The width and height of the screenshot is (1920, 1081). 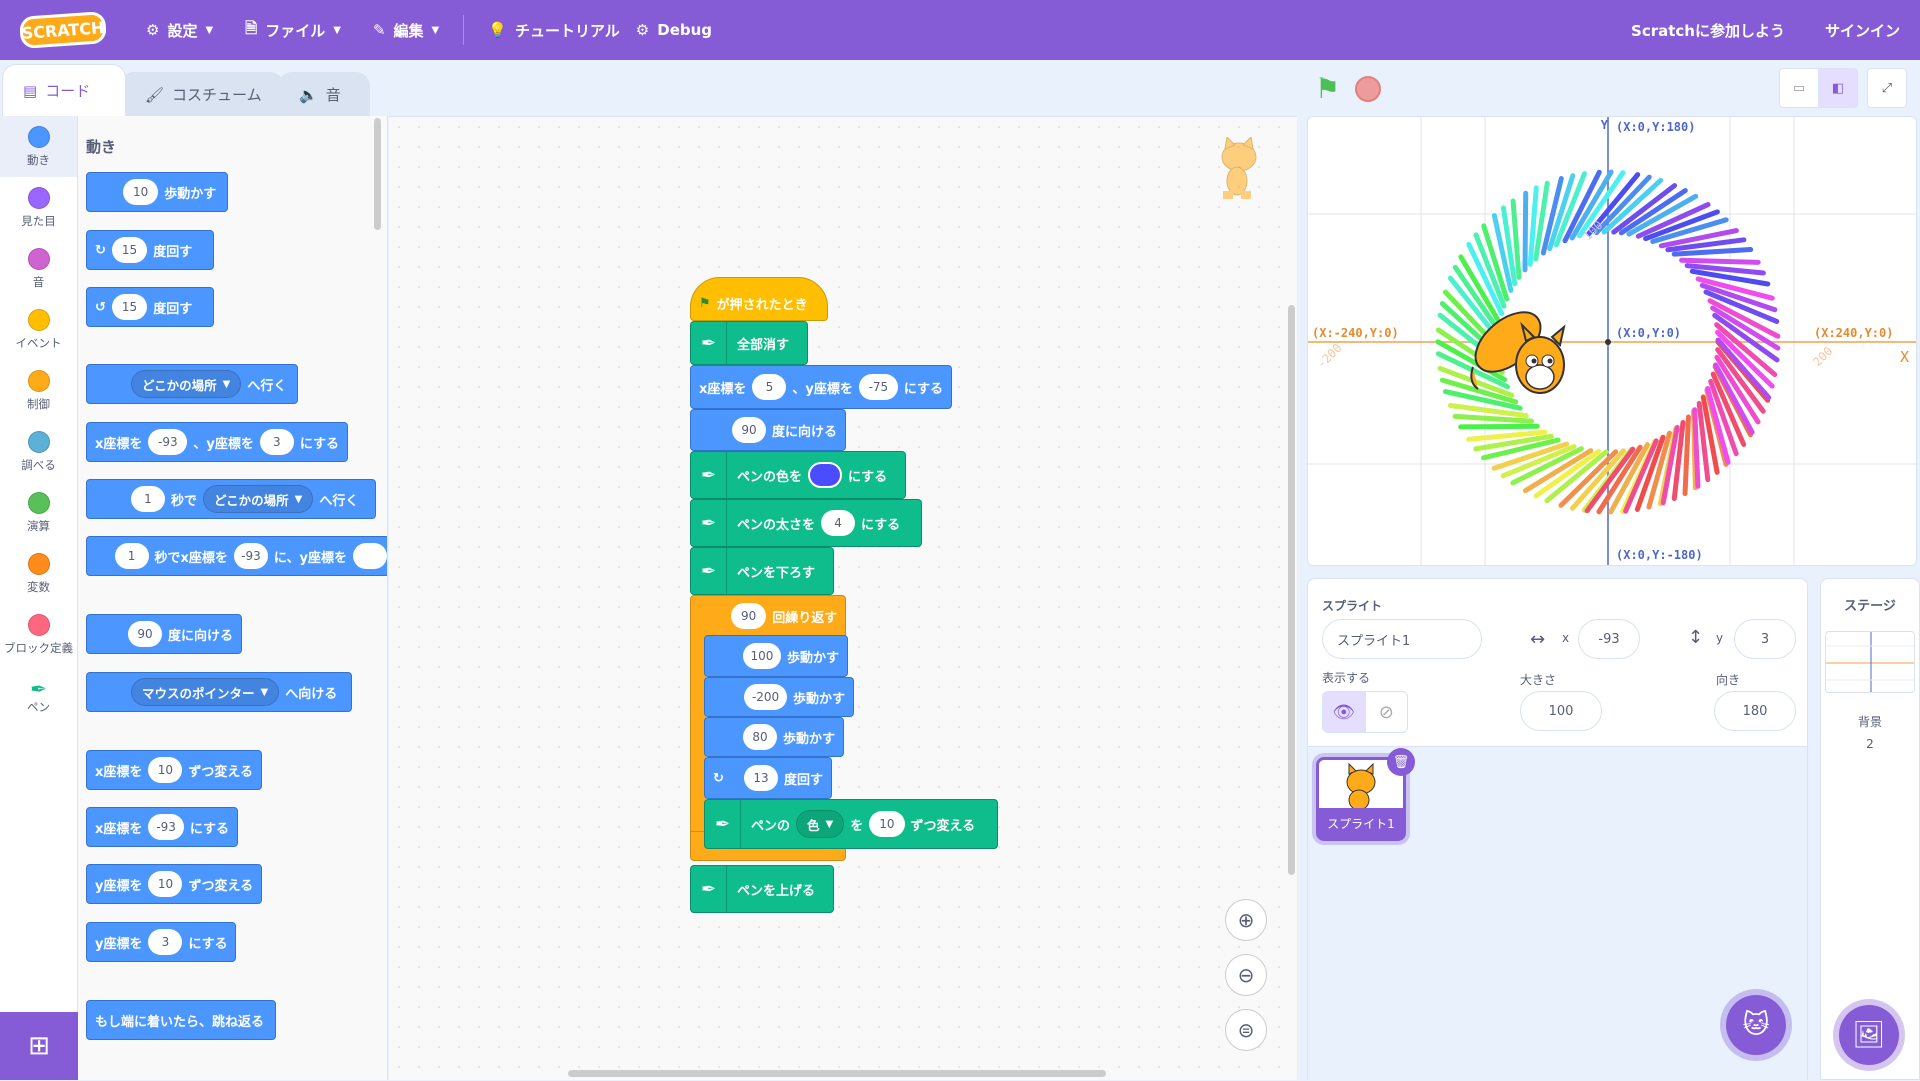 I want to click on sprite-thumbnail: スプライト1 🗑, so click(x=1365, y=794).